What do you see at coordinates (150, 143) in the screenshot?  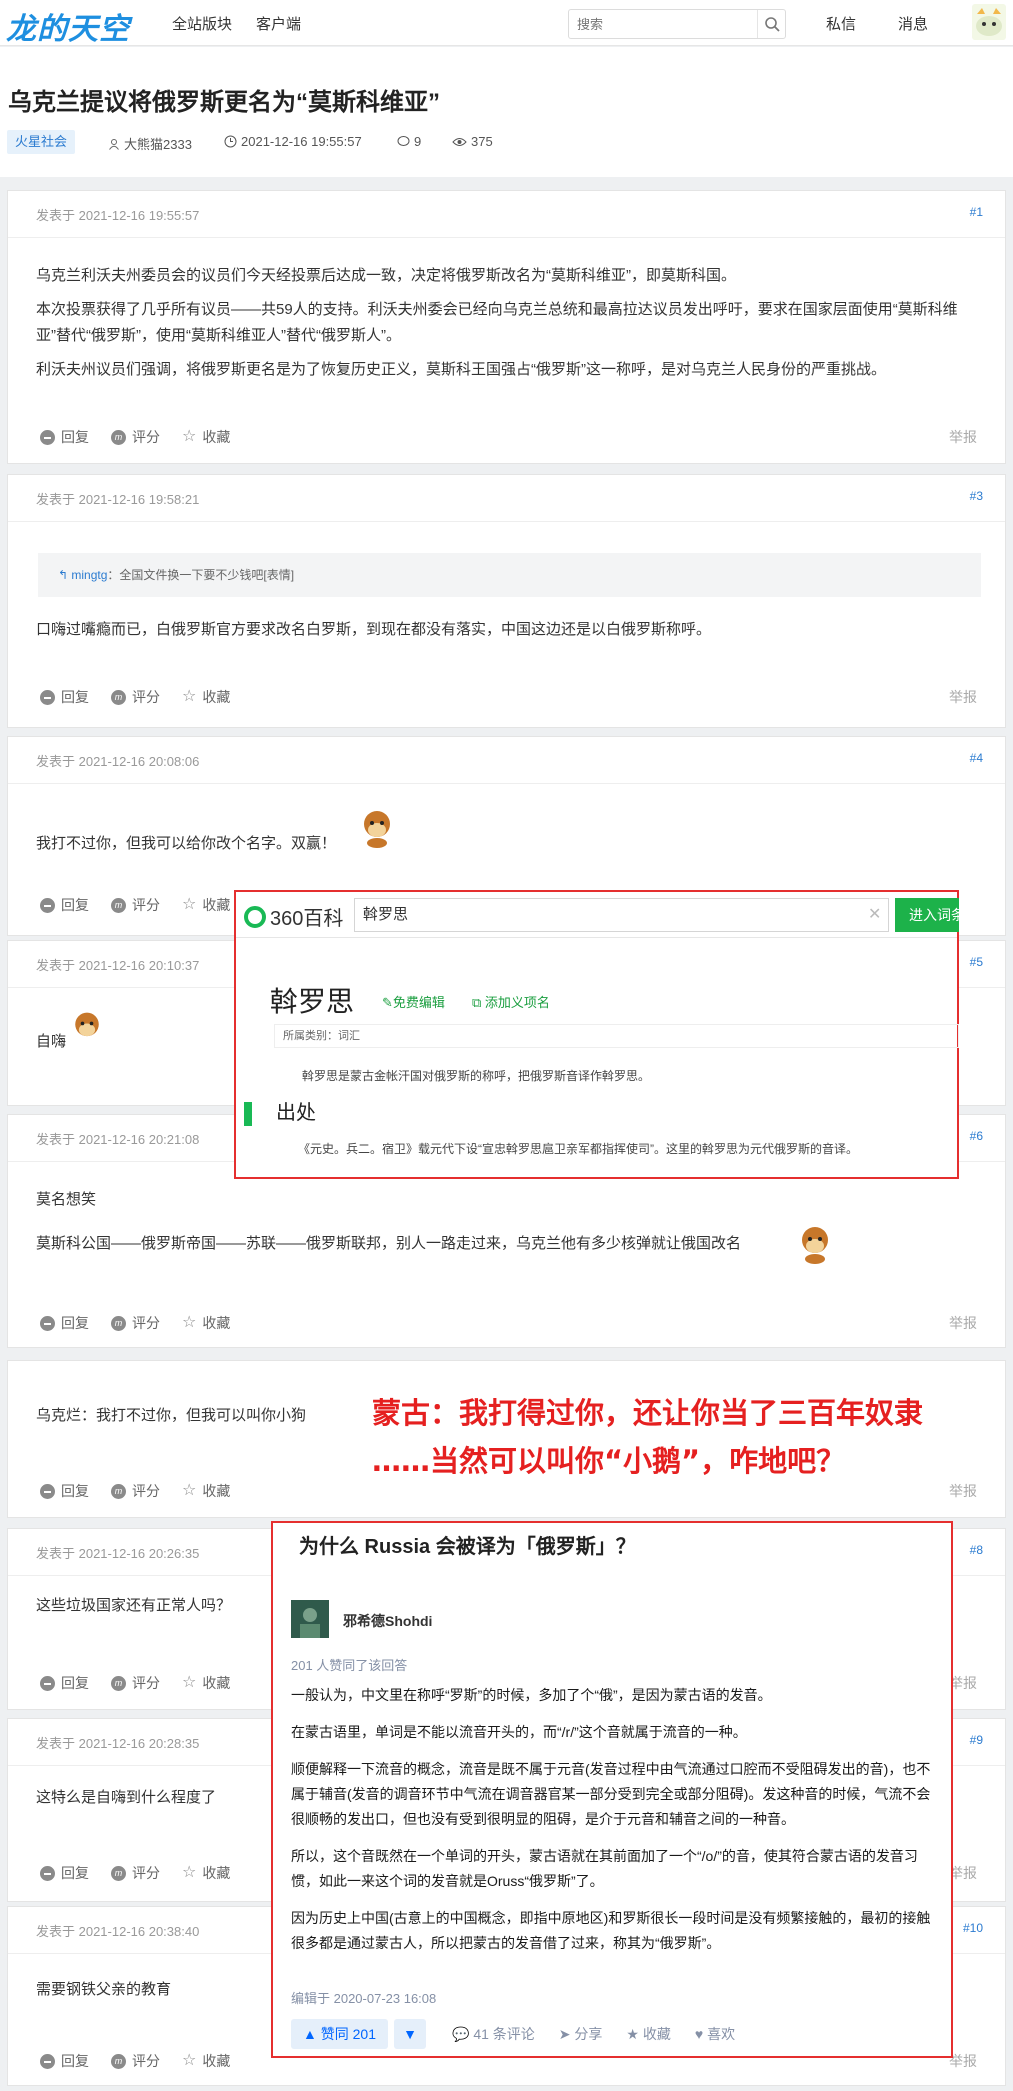 I see `thread-author: 大熊猫2333` at bounding box center [150, 143].